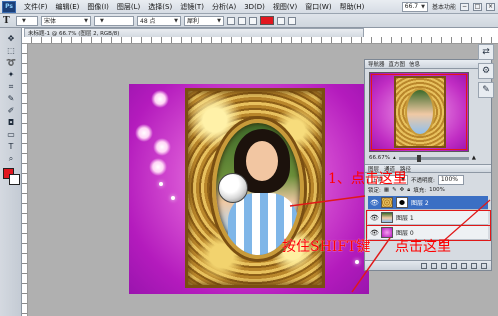 The height and width of the screenshot is (316, 498). I want to click on panel-dock: ⇄ ⚙ ✎, so click(487, 74).